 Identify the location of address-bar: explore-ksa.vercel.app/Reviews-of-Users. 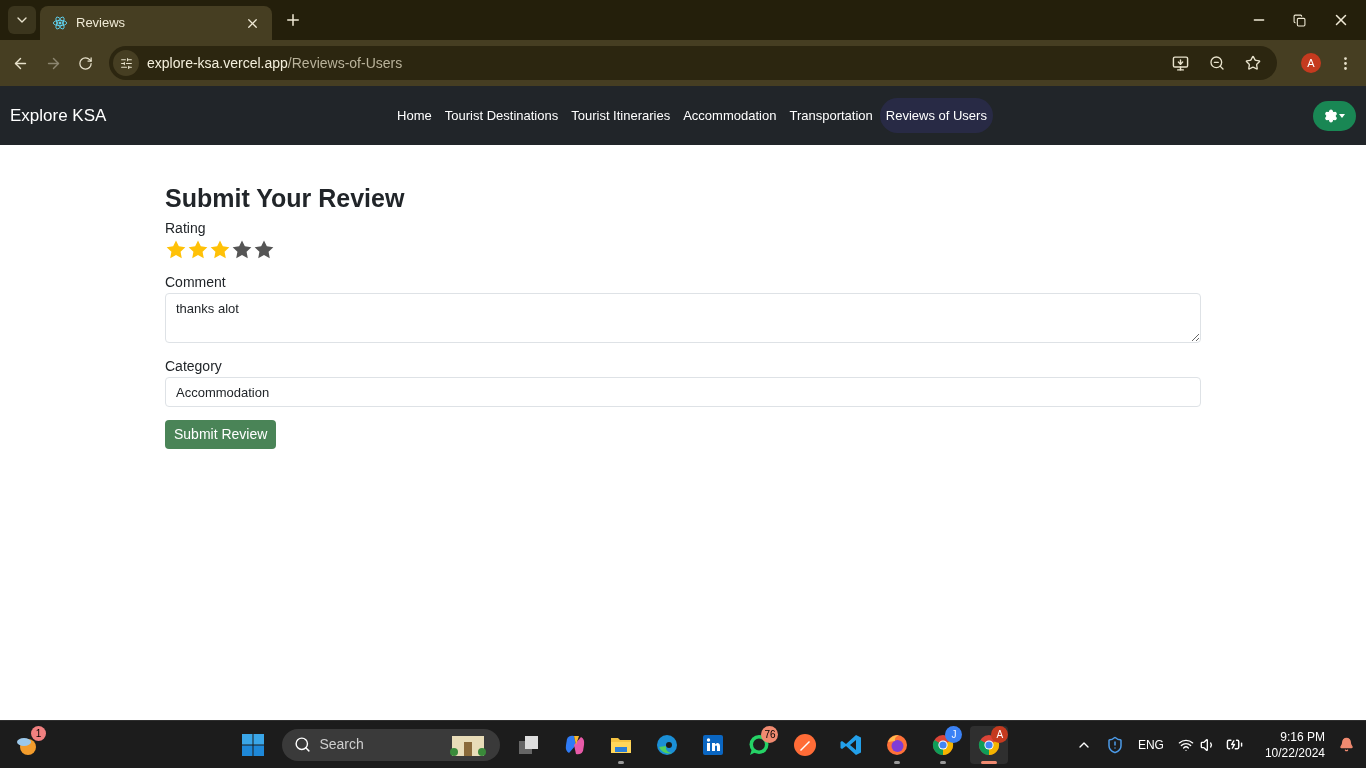
(693, 63).